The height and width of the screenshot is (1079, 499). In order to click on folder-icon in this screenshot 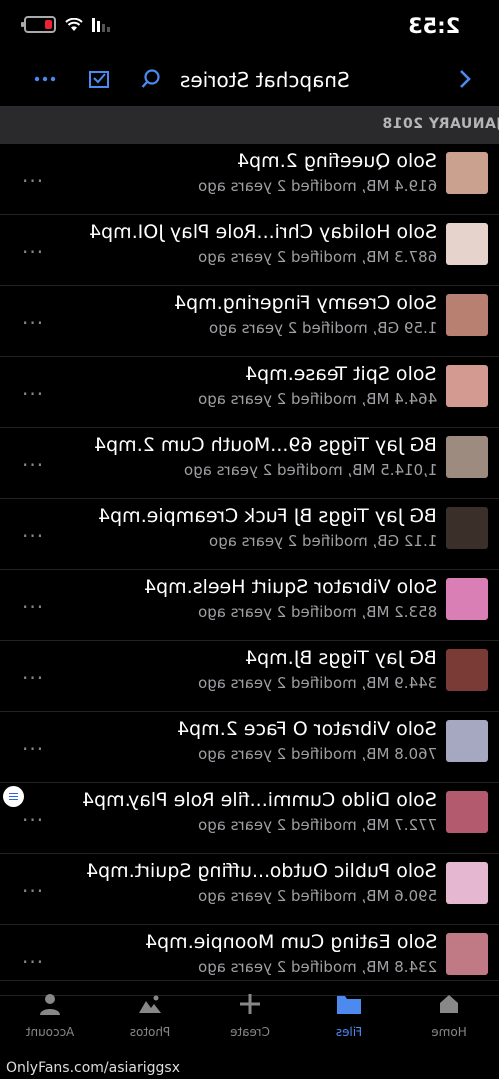, I will do `click(349, 1004)`.